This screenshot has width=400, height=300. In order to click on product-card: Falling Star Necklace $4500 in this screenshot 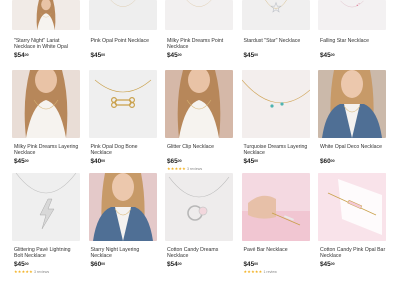, I will do `click(352, 34)`.